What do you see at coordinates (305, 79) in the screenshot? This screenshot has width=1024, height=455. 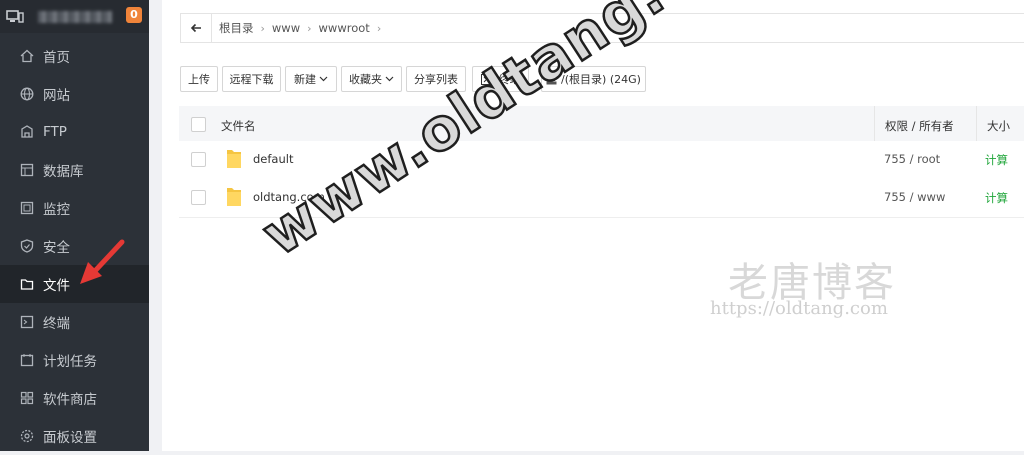 I see `new-label: 新建` at bounding box center [305, 79].